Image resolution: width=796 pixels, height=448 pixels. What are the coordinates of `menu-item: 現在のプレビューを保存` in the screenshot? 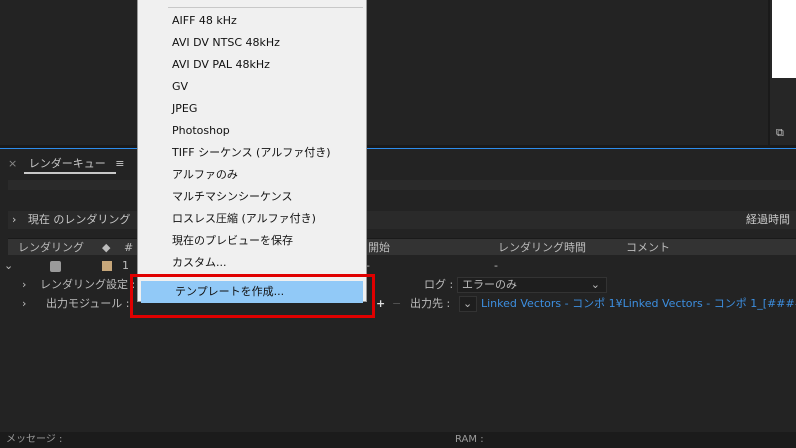 It's located at (252, 241).